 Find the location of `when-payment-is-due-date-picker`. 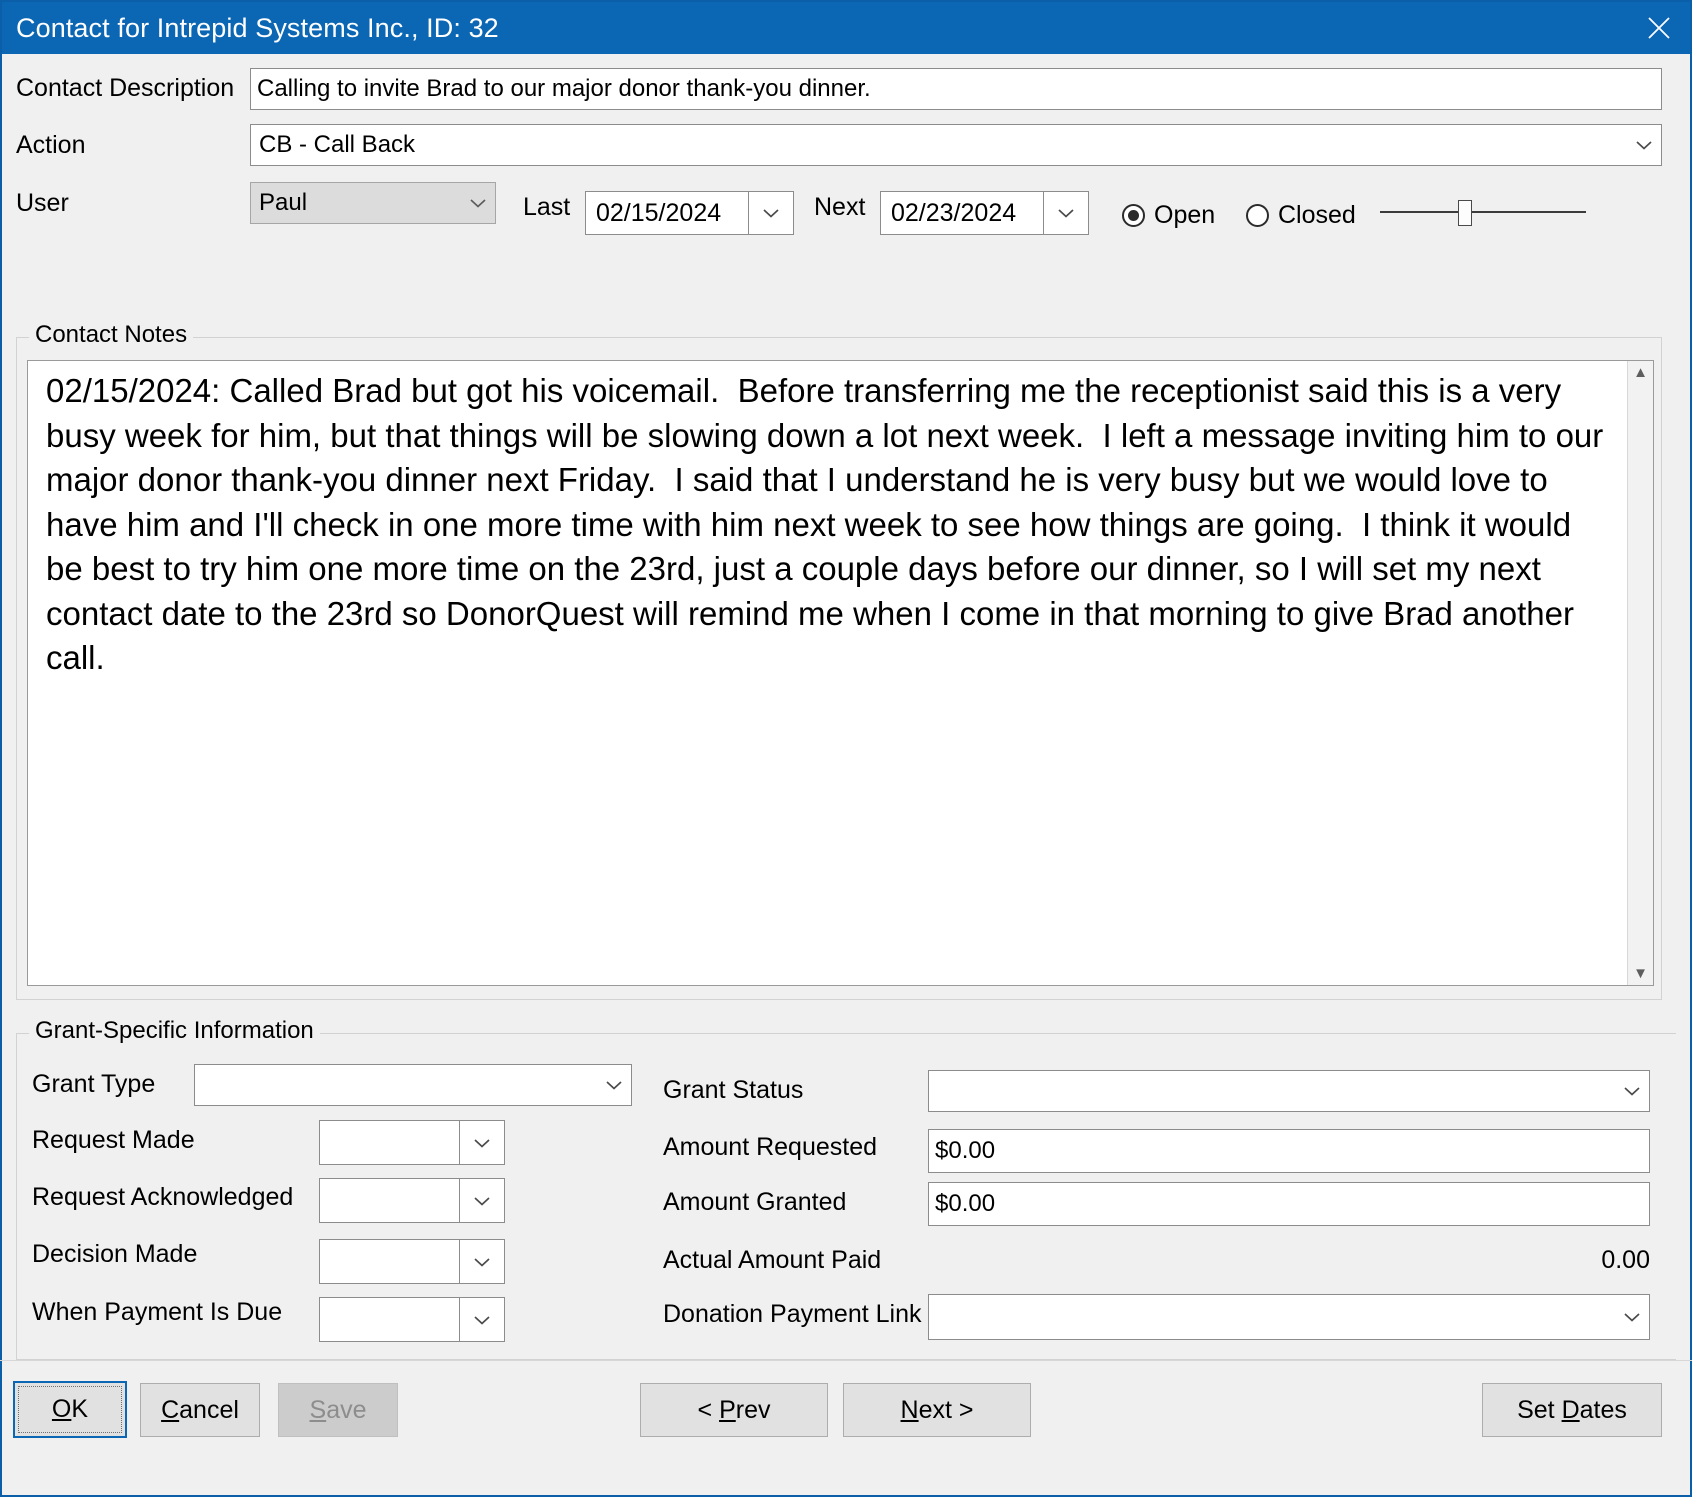

when-payment-is-due-date-picker is located at coordinates (412, 1319).